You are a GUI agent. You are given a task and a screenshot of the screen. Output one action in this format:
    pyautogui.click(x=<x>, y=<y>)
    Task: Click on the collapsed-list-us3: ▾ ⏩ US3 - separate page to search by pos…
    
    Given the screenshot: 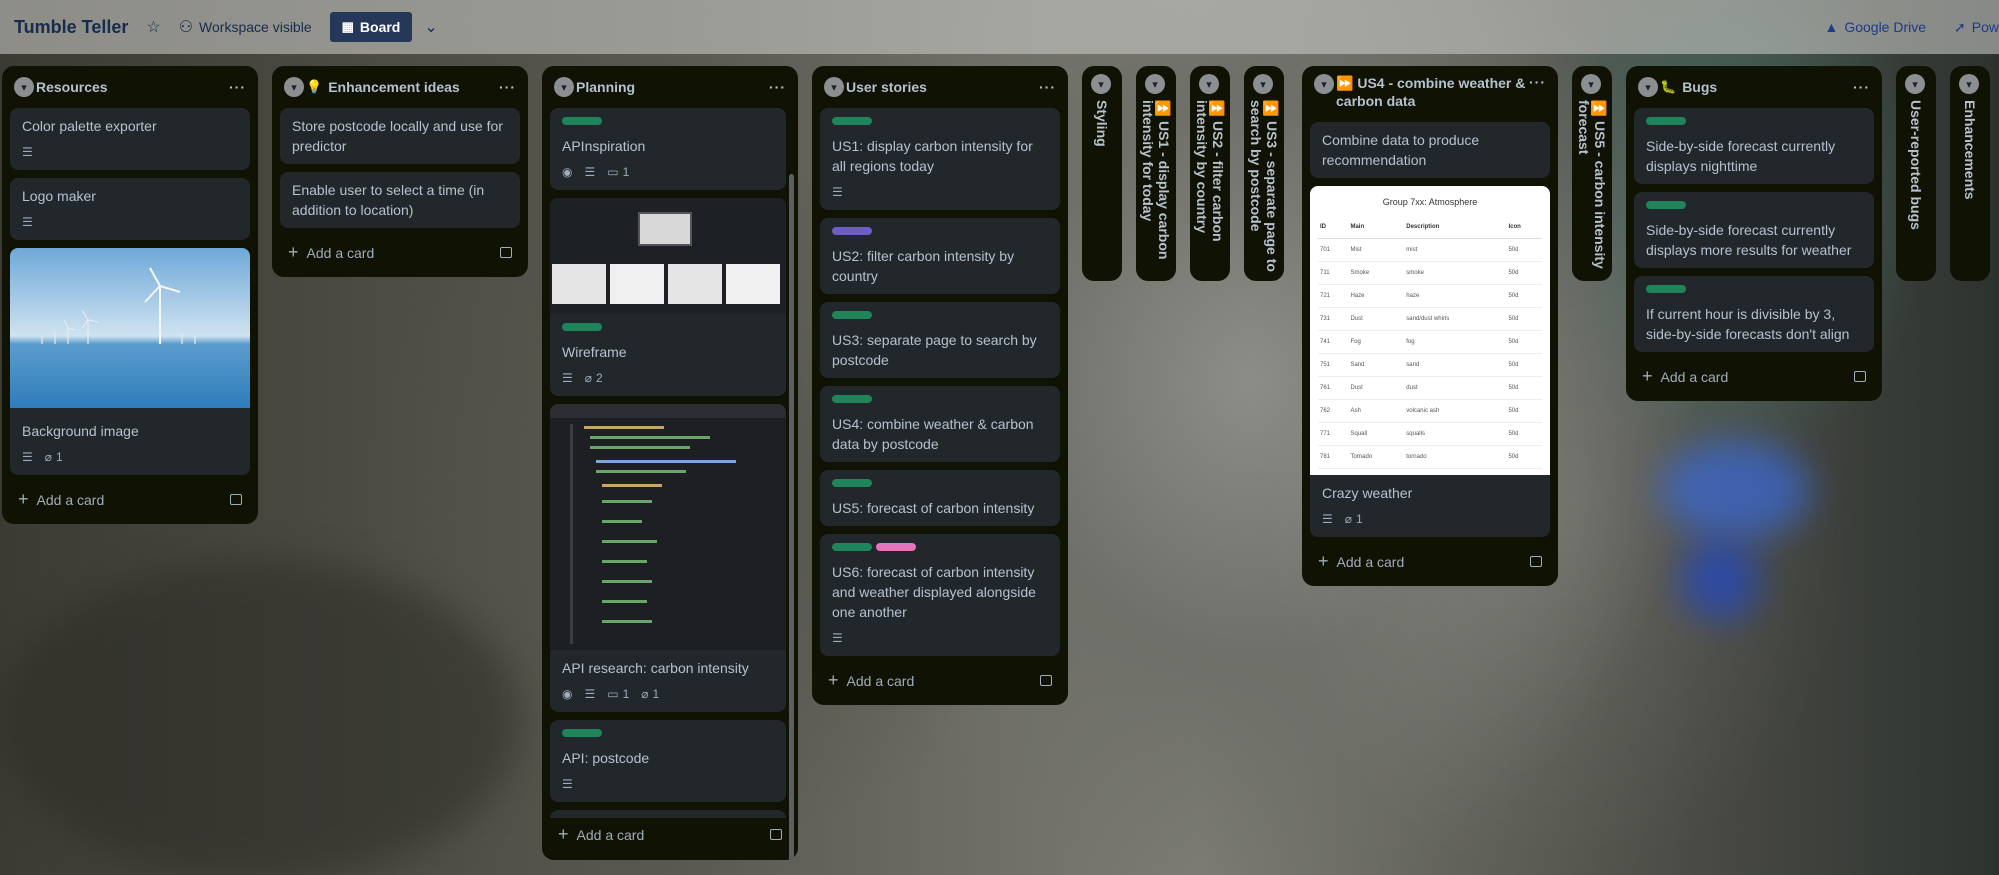 What is the action you would take?
    pyautogui.click(x=1264, y=173)
    